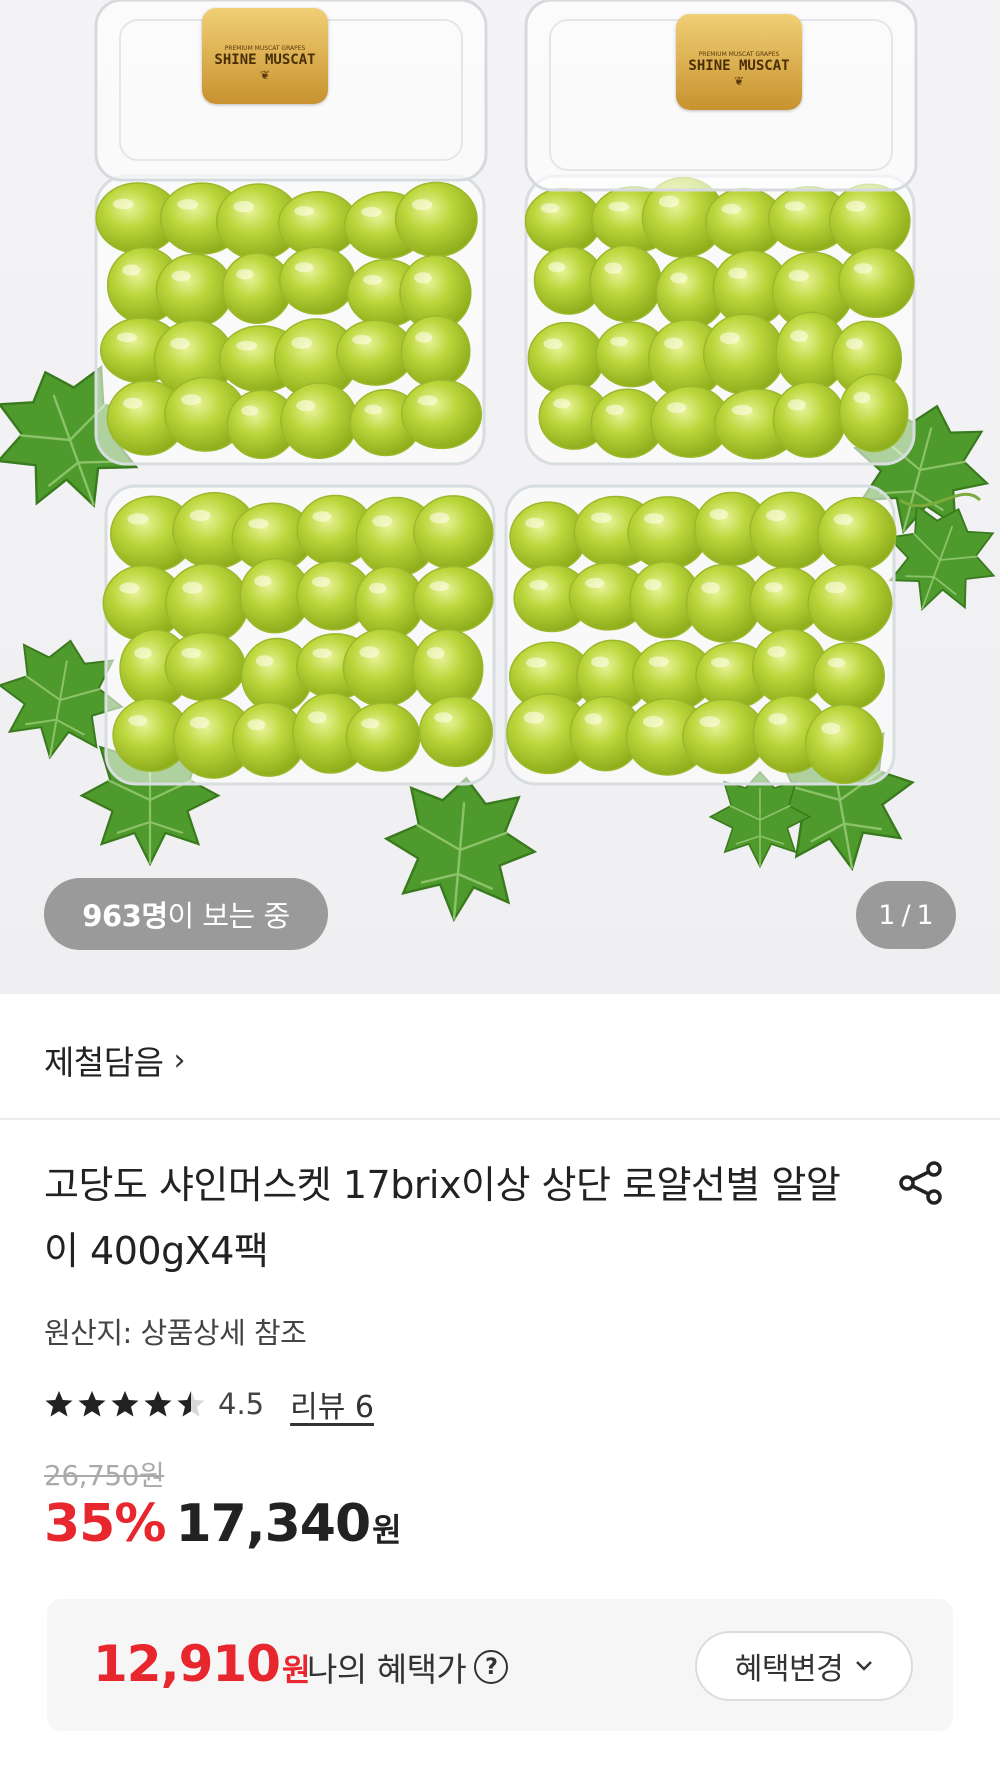 The height and width of the screenshot is (1779, 1000). What do you see at coordinates (739, 62) in the screenshot?
I see `shine-muscat-badge-2: PREMIUM MUSCAT GRAPES SHINE MUSCAT ❦` at bounding box center [739, 62].